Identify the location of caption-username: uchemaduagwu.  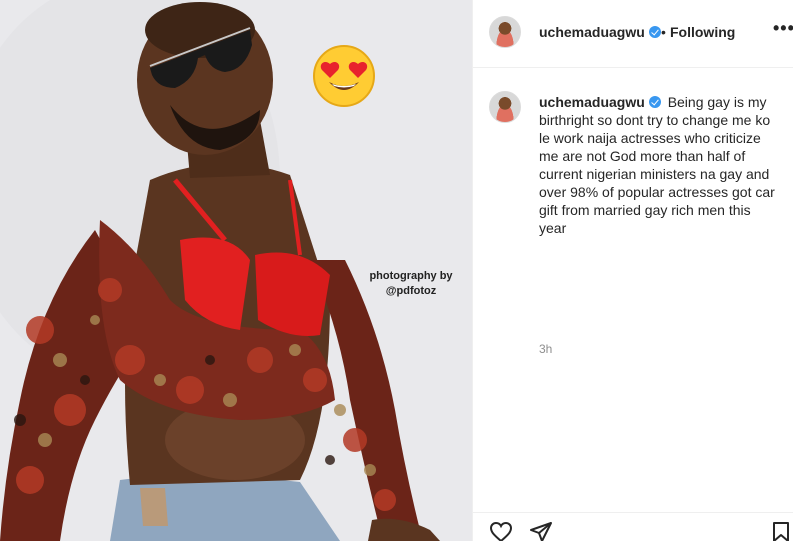
(600, 102).